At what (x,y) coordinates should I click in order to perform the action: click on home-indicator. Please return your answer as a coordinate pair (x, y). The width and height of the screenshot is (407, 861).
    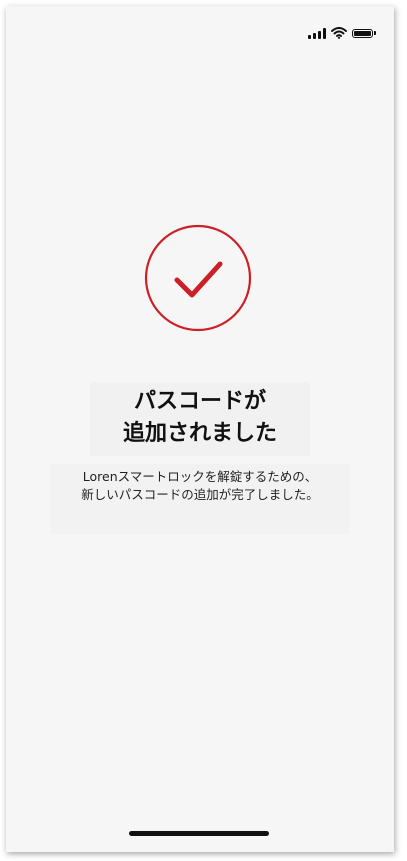
    Looking at the image, I should click on (199, 833).